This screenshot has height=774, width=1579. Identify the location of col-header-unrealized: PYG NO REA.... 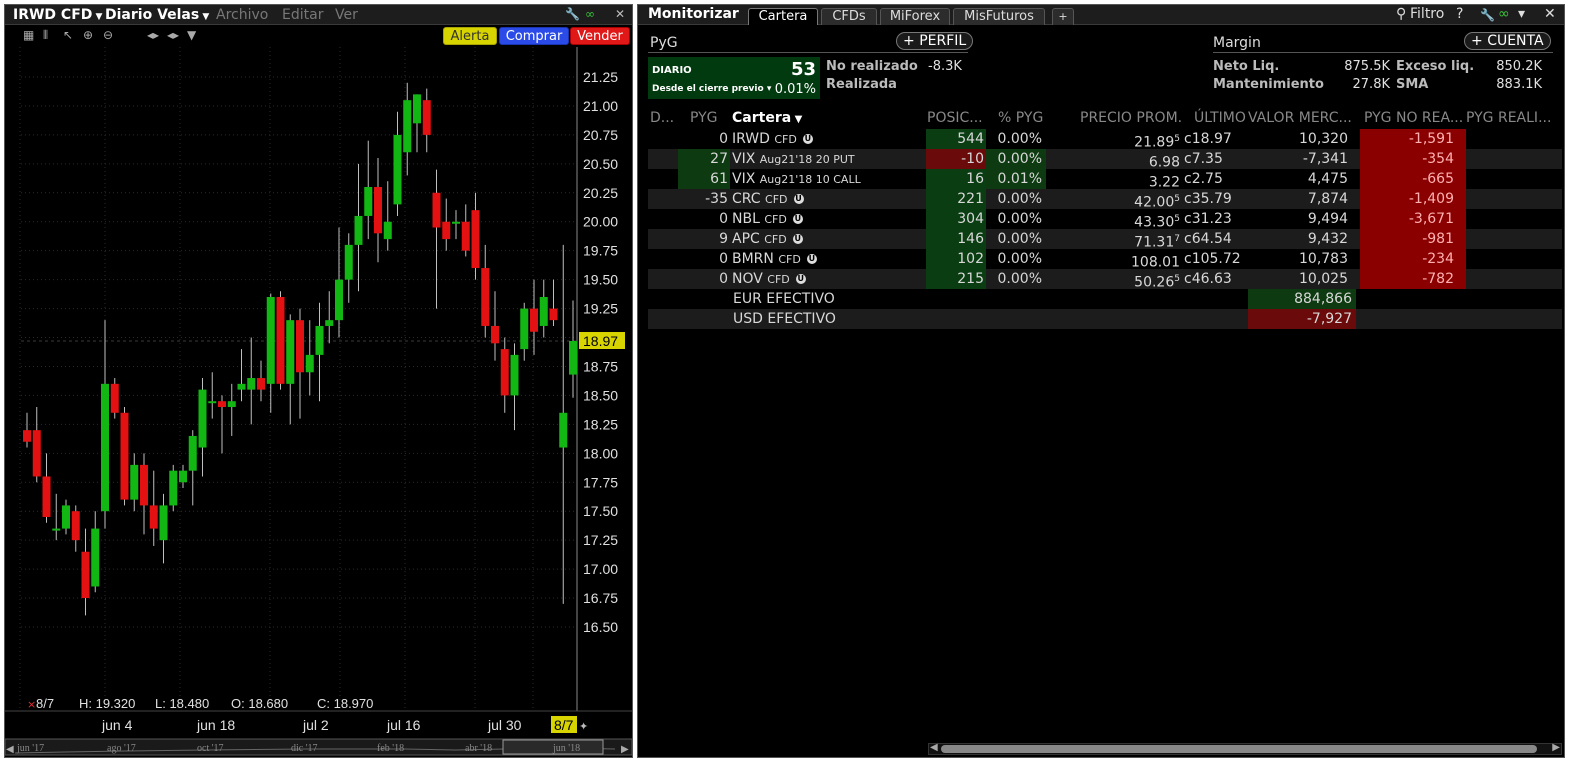
(1413, 118).